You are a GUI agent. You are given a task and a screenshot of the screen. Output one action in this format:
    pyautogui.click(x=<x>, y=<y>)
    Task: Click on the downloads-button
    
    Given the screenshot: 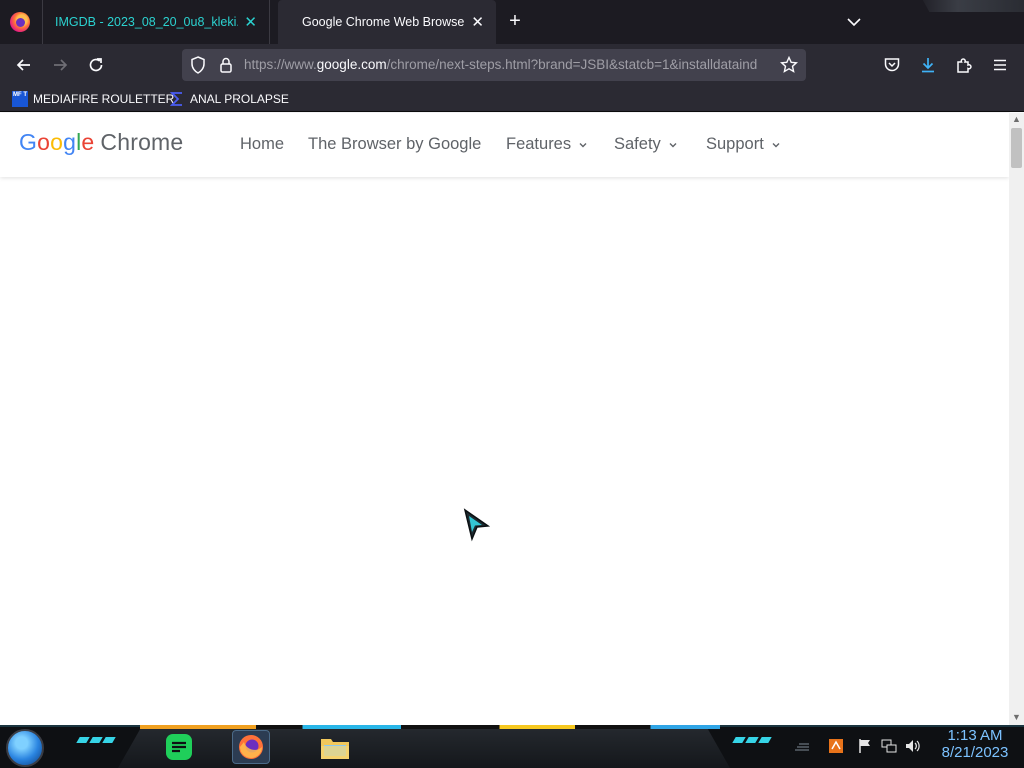 What is the action you would take?
    pyautogui.click(x=928, y=65)
    